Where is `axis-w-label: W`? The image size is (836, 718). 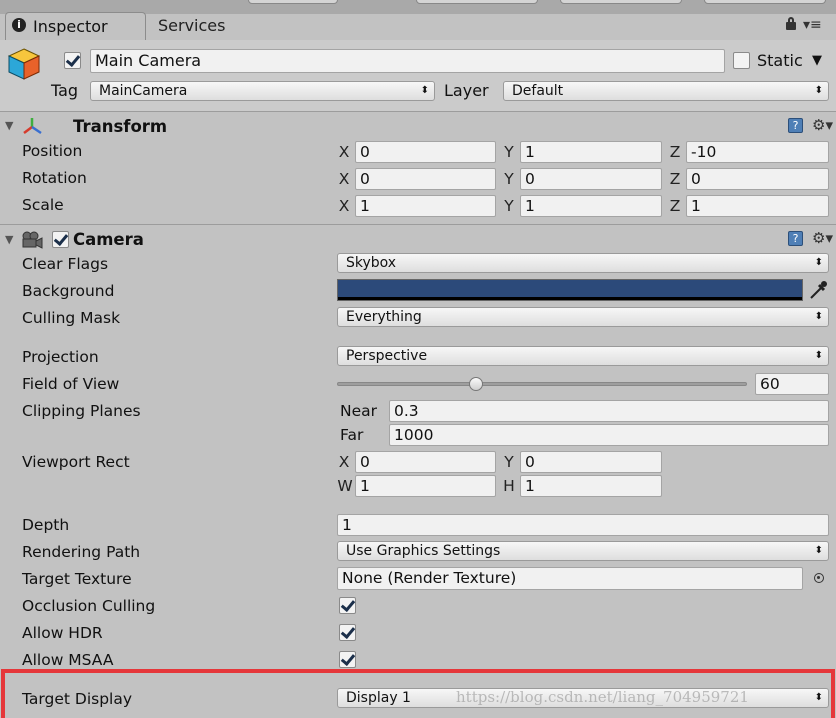 axis-w-label: W is located at coordinates (345, 486).